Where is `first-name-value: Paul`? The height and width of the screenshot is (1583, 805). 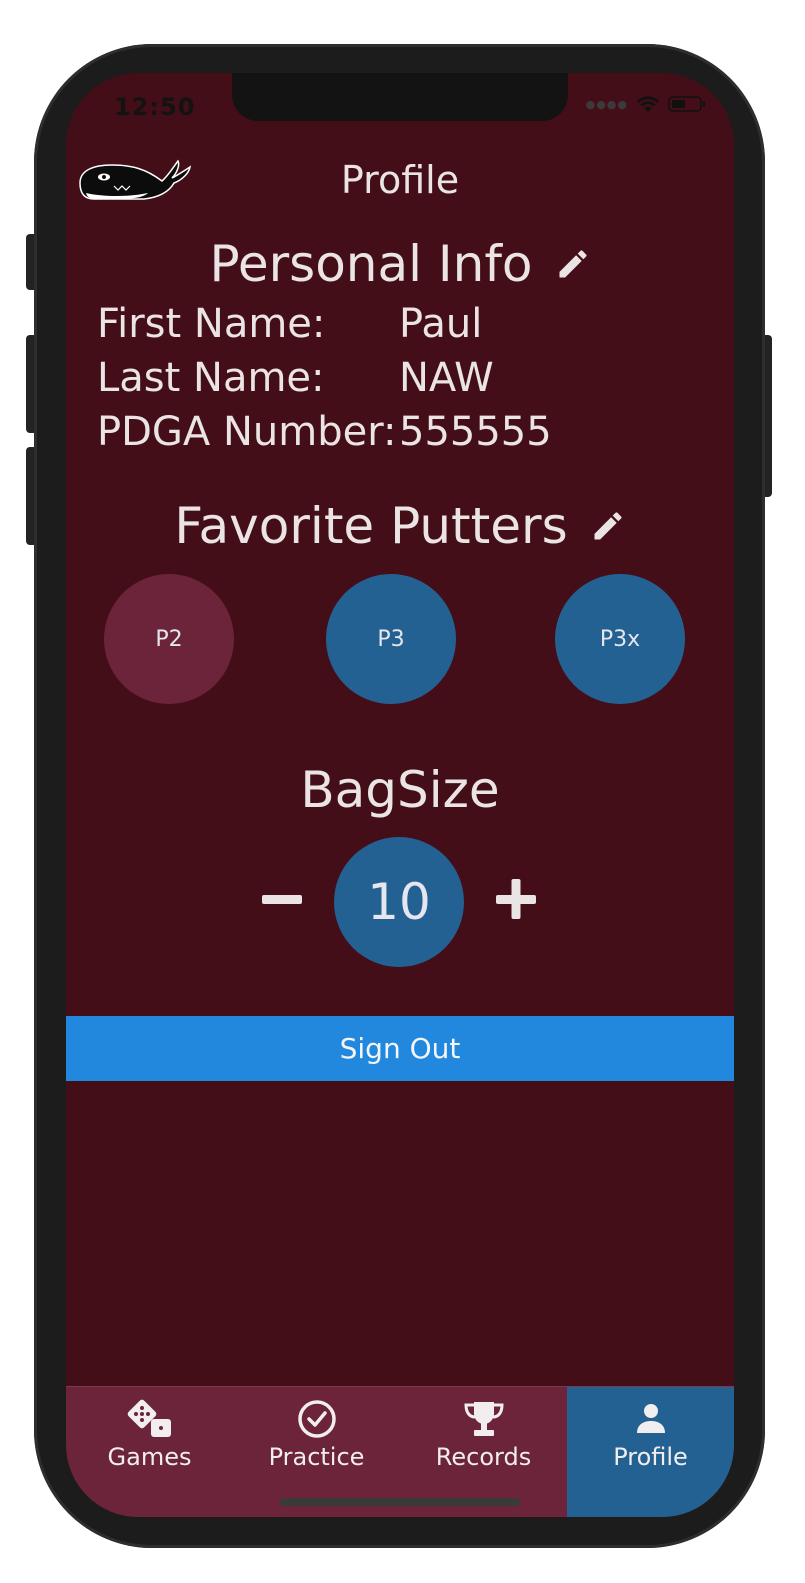
first-name-value: Paul is located at coordinates (441, 324).